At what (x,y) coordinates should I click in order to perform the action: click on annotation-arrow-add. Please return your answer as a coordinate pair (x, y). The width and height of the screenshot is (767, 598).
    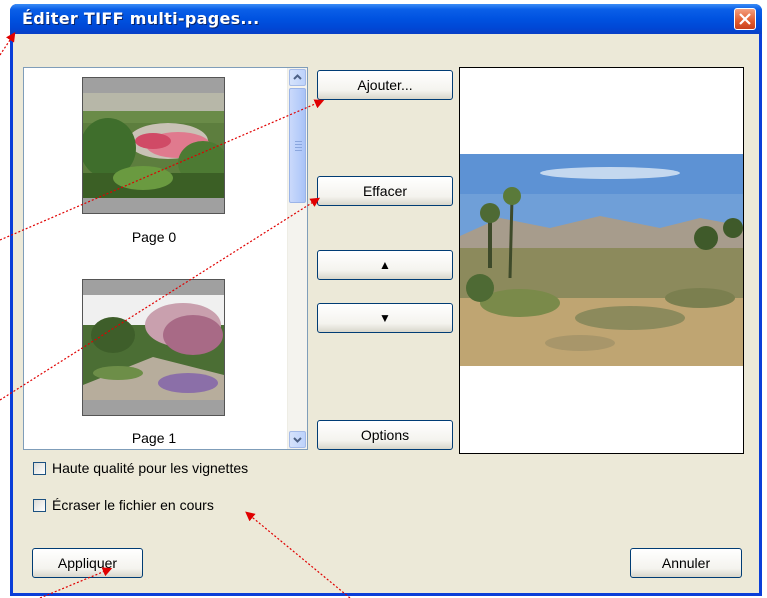
    Looking at the image, I should click on (162, 170).